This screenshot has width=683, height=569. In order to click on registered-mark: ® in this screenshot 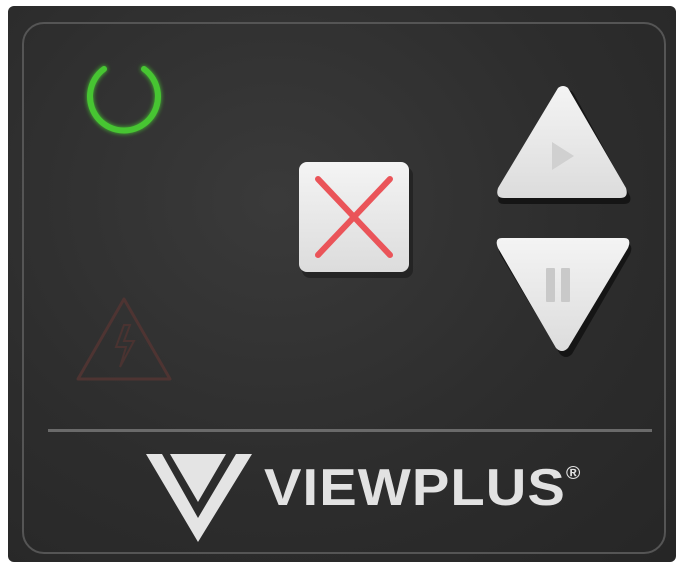, I will do `click(573, 473)`.